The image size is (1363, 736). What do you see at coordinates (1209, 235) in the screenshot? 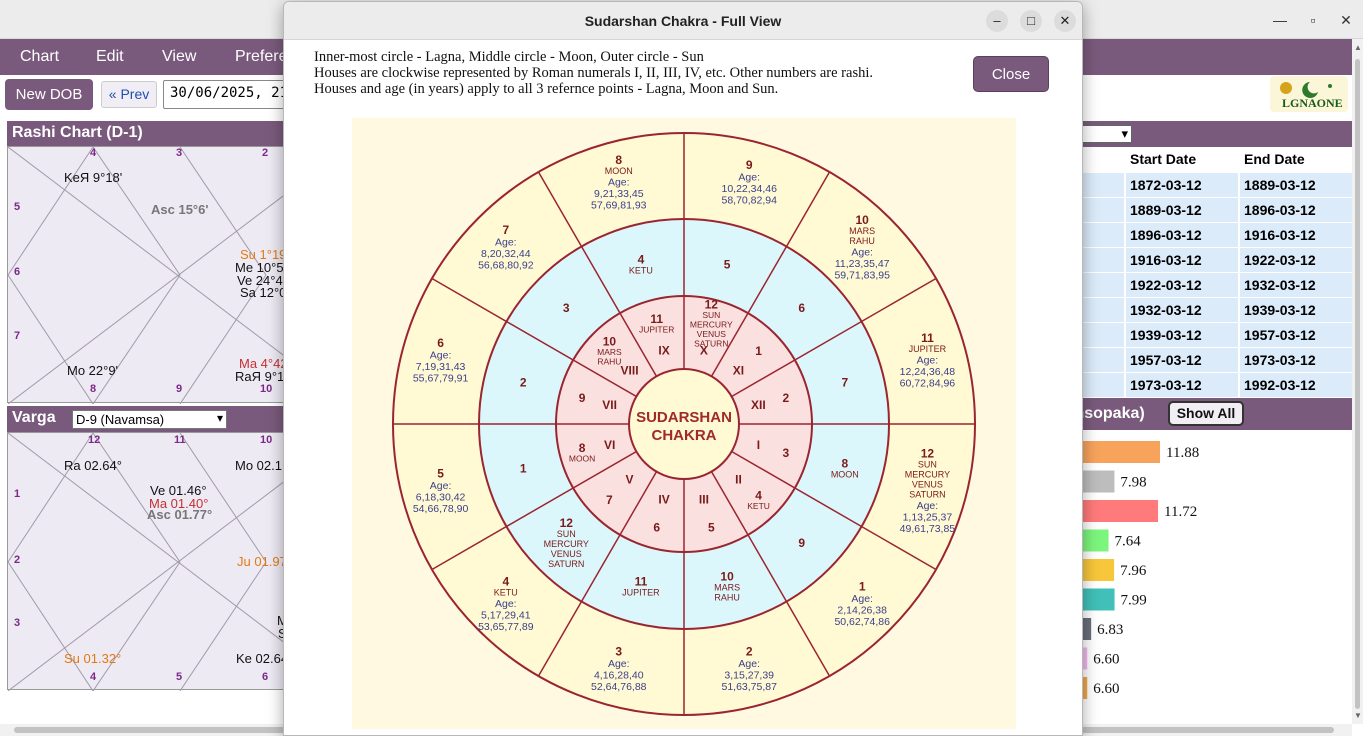
I see `dasha-row: 1896-03-12 1916-03-12` at bounding box center [1209, 235].